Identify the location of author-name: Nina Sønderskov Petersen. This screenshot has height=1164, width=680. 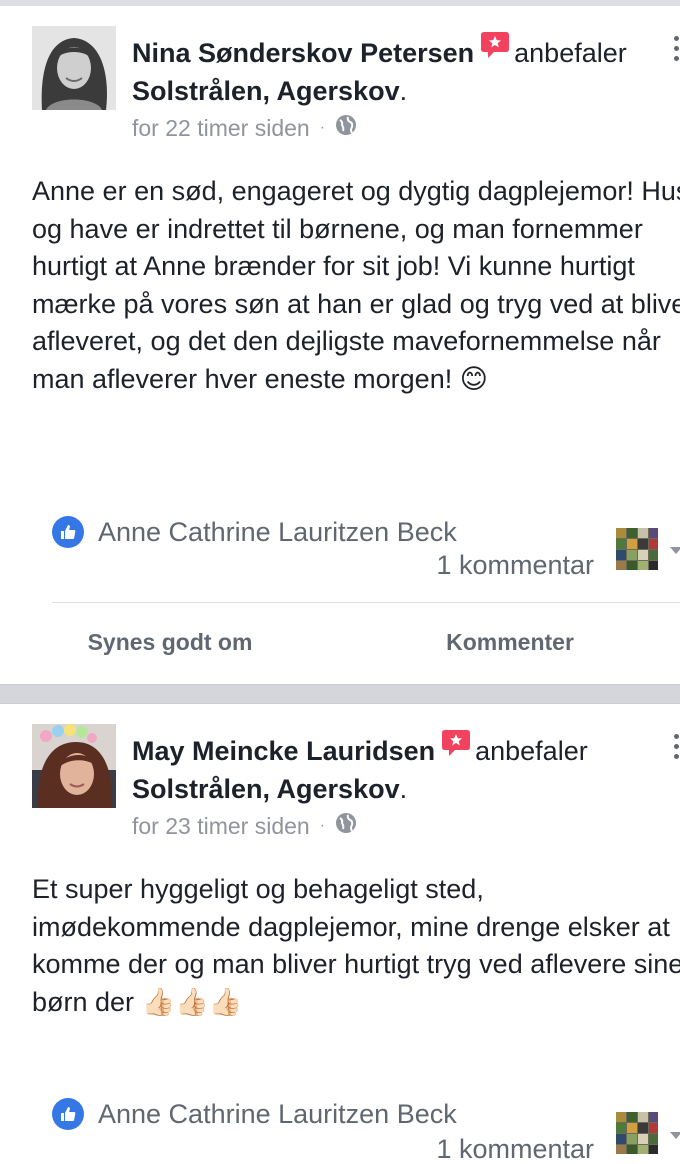
(303, 53).